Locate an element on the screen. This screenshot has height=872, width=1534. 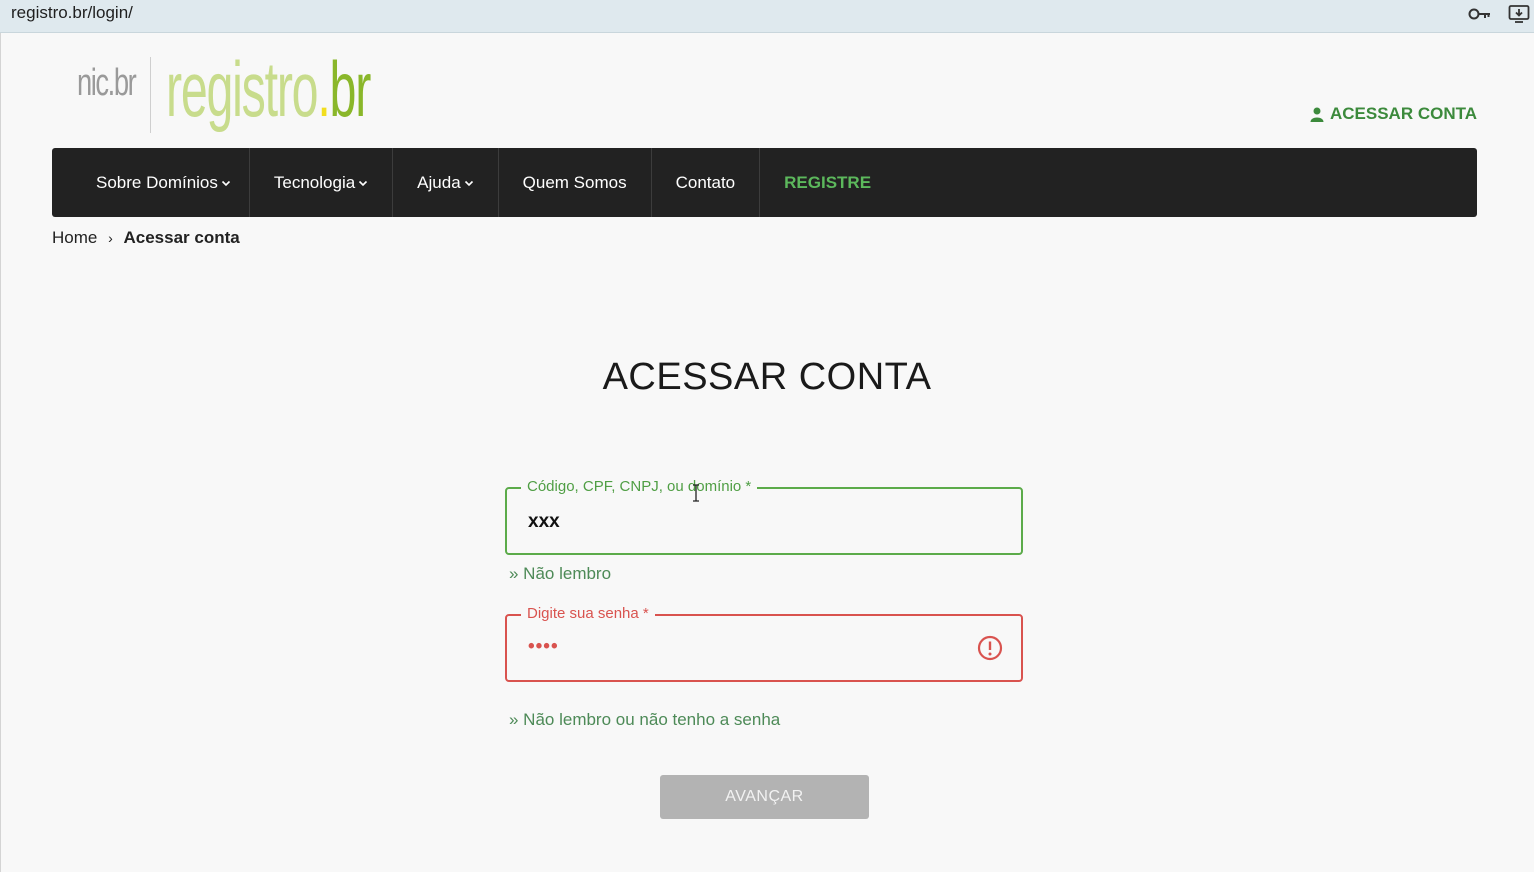
nav-item-label: Ajuda is located at coordinates (439, 182).